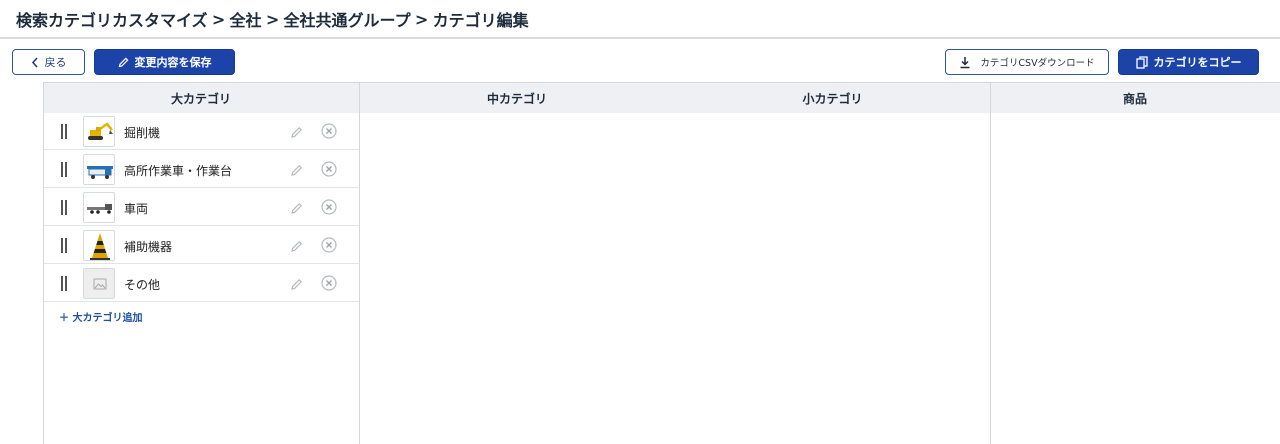 This screenshot has height=444, width=1280. I want to click on back-button: 戻る, so click(48, 62).